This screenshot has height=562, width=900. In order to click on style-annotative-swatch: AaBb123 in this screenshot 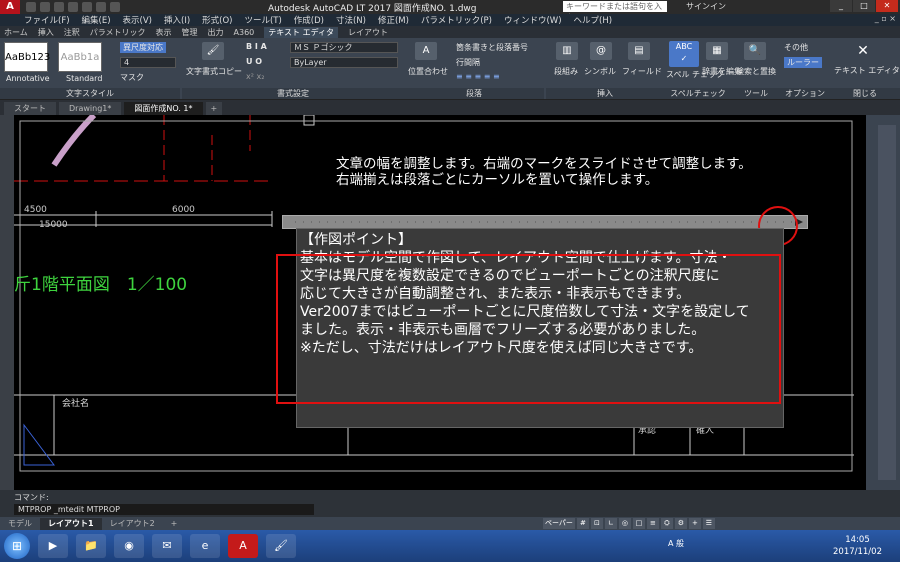, I will do `click(27, 57)`.